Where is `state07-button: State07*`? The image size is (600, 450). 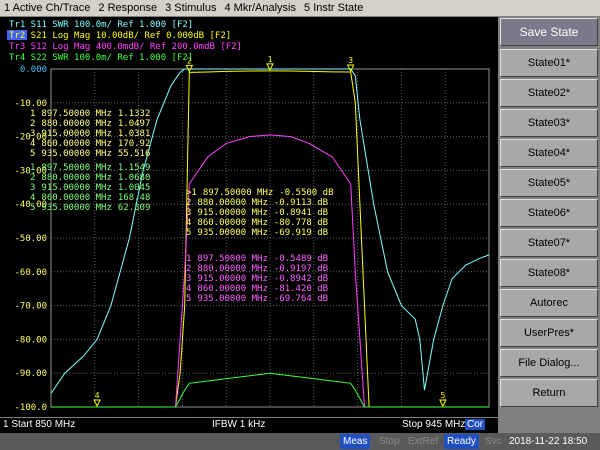 state07-button: State07* is located at coordinates (549, 243).